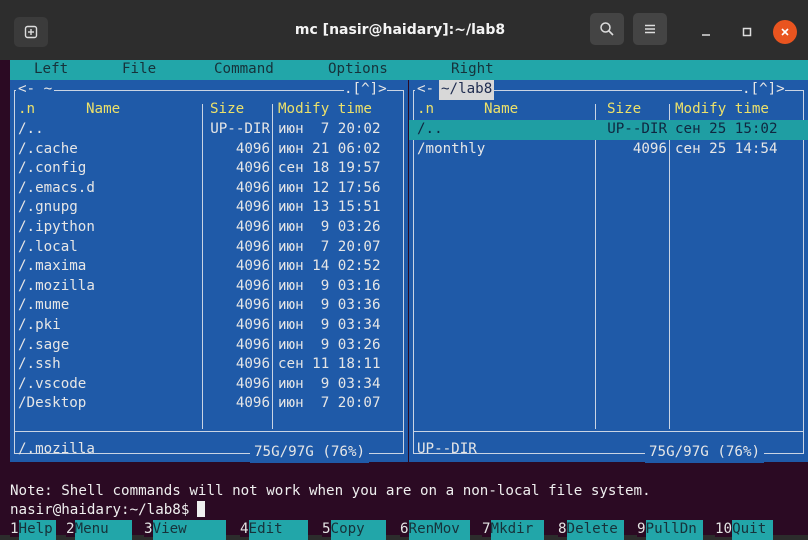  I want to click on fkey-delete: 8Delete, so click(591, 530).